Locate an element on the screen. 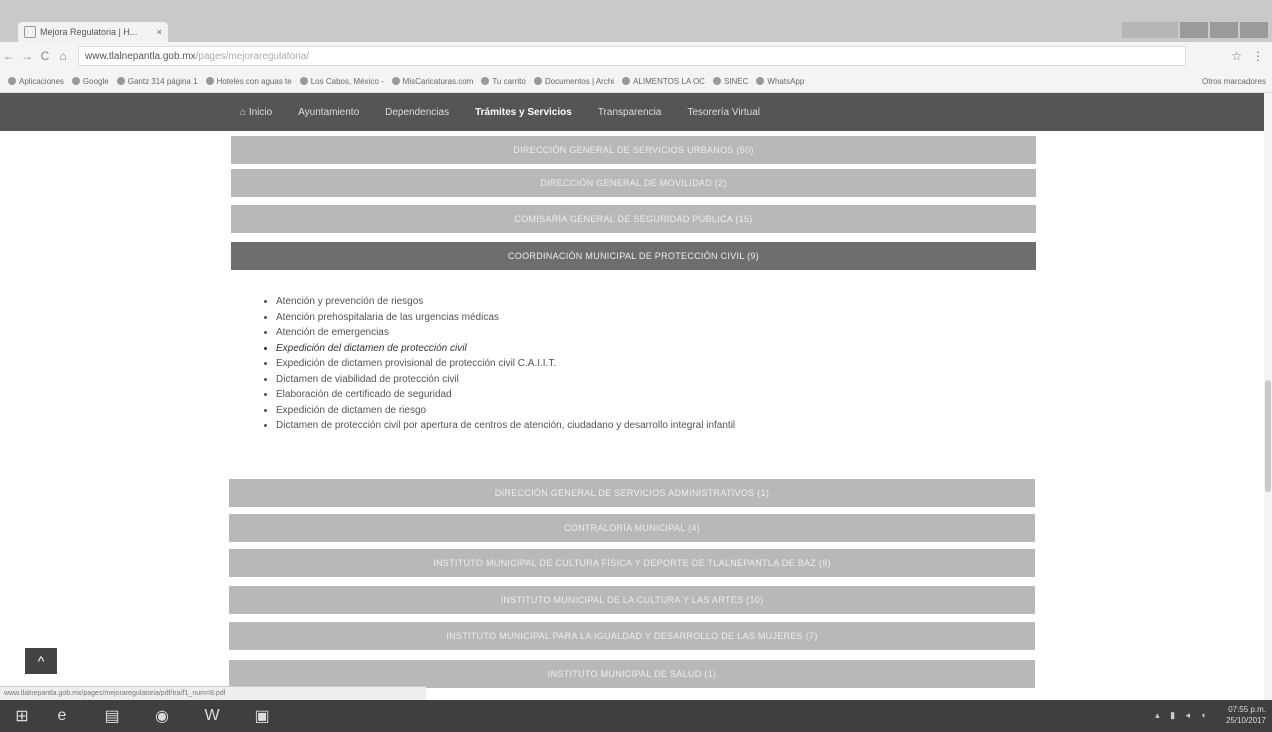  browser-titlebar: Mejora Regulatoria | H... × is located at coordinates (636, 21).